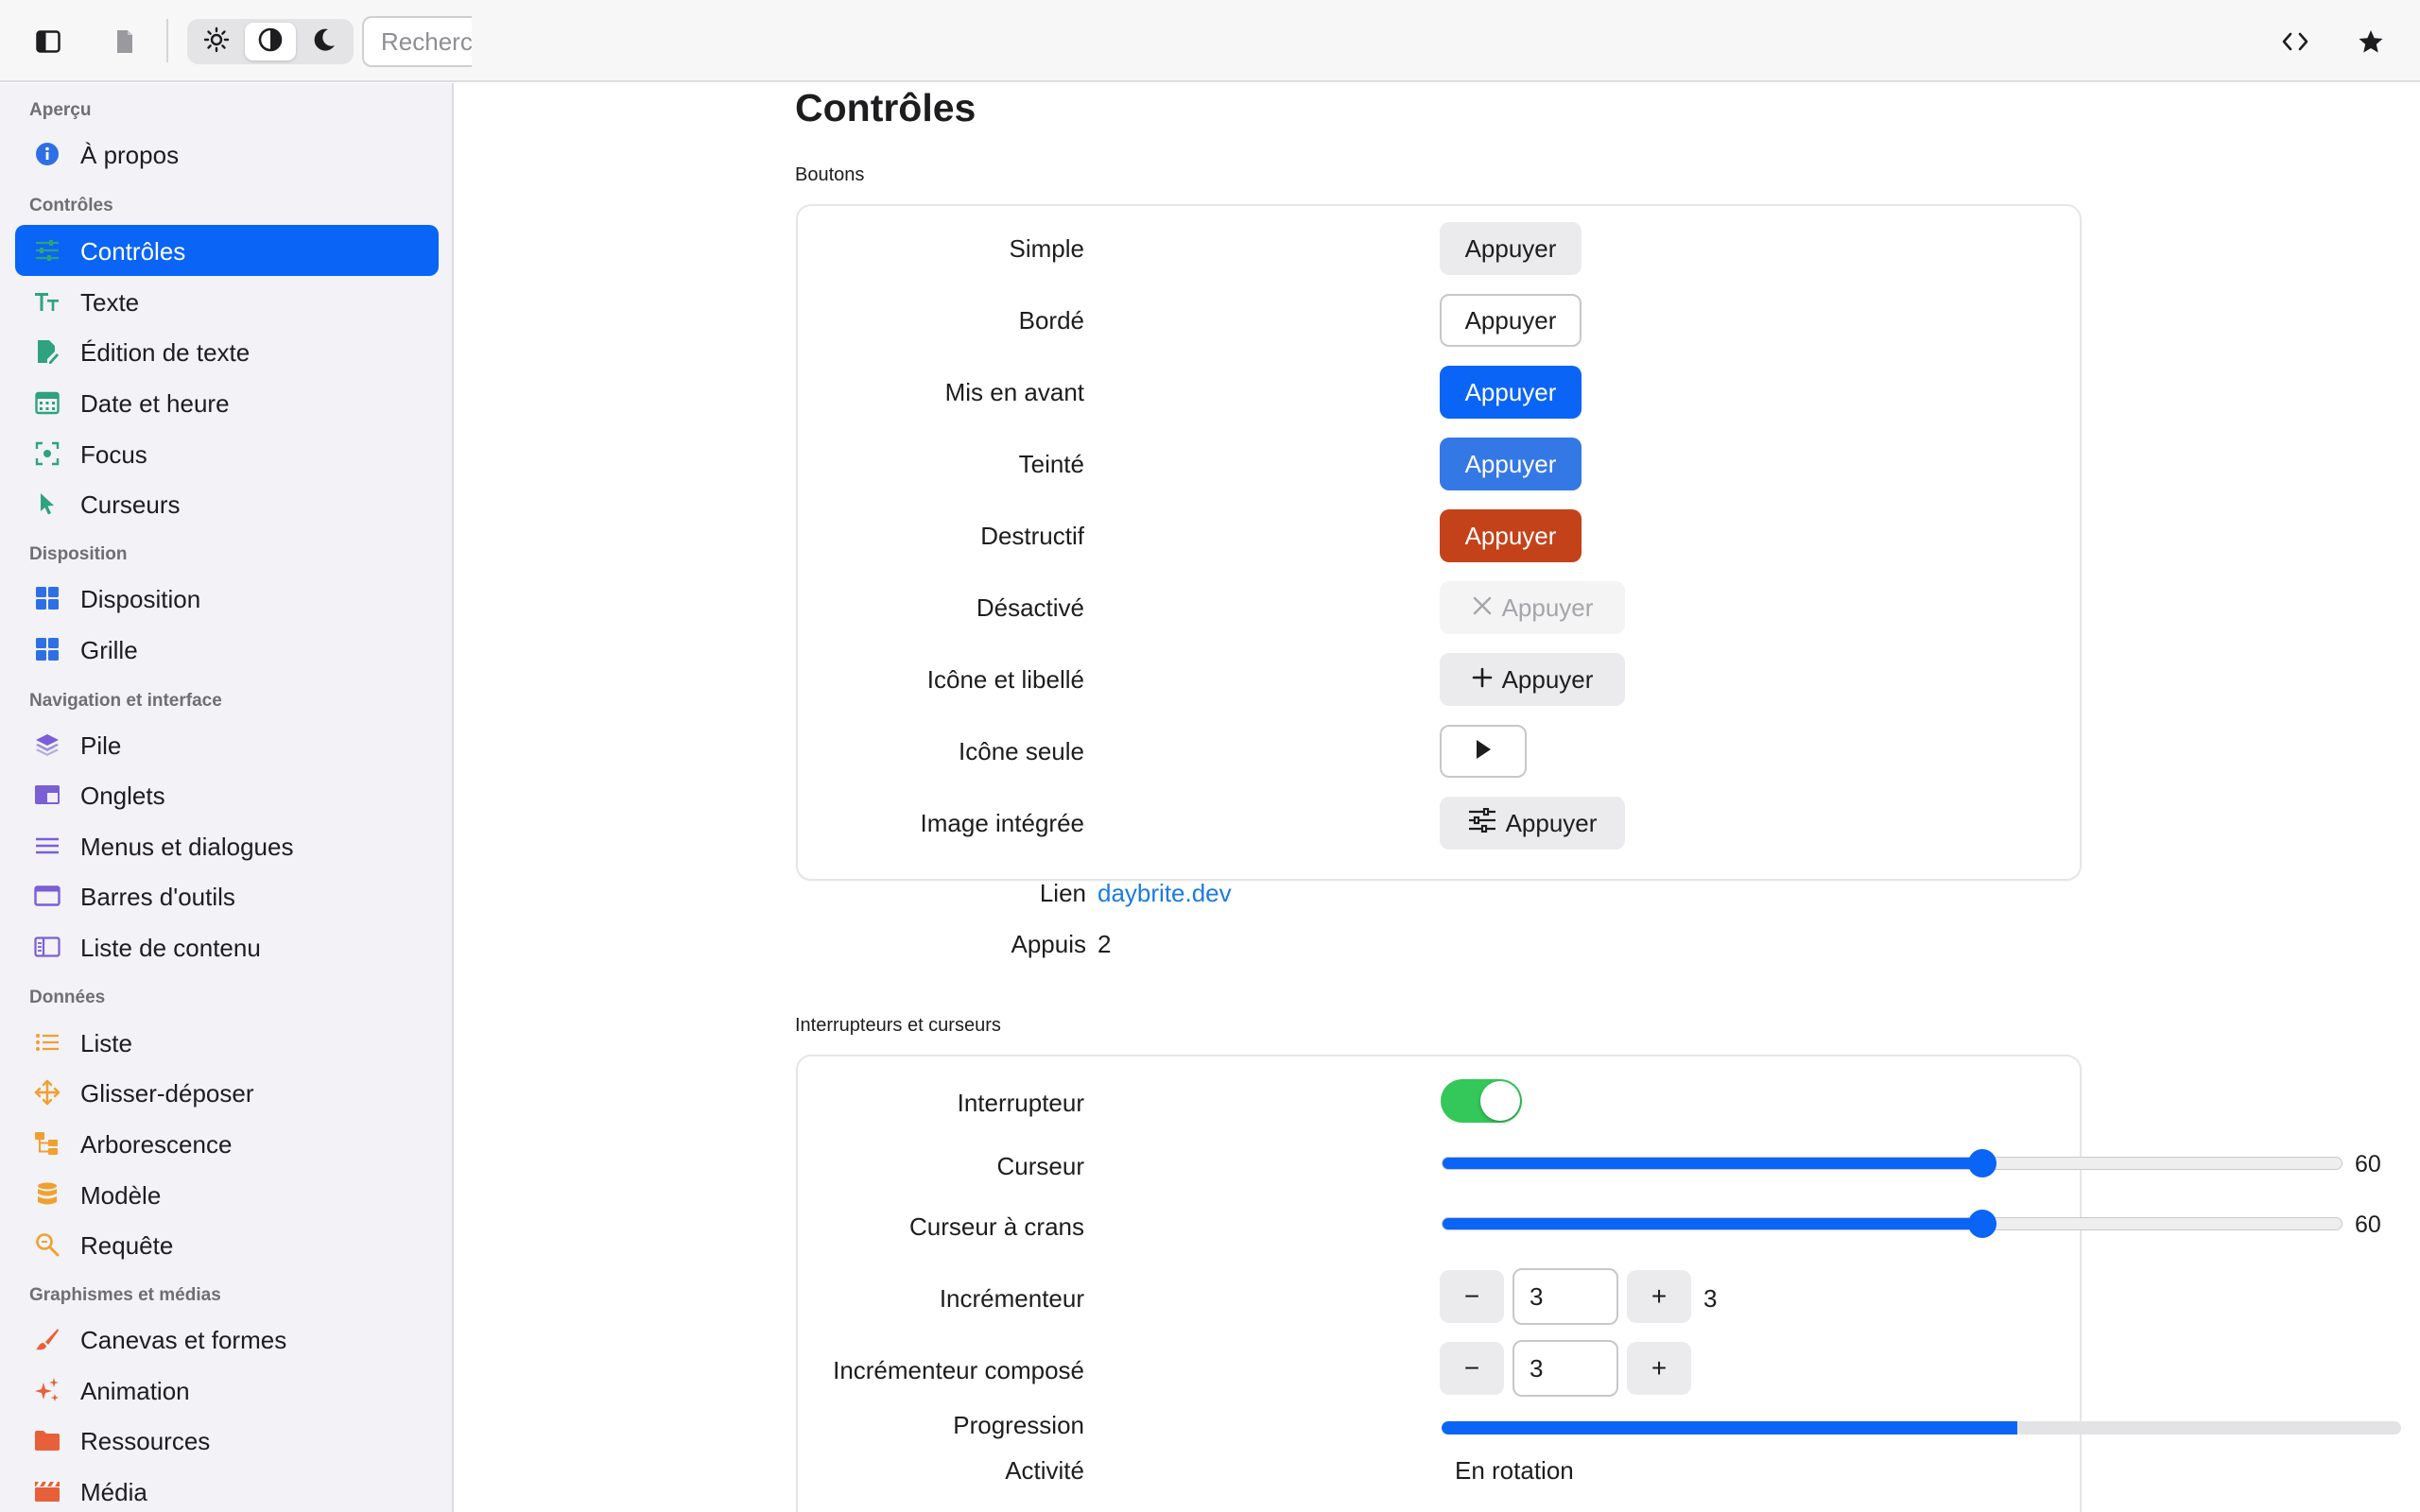 This screenshot has width=2420, height=1512. Describe the element at coordinates (270, 41) in the screenshot. I see `theme-auto-button` at that location.